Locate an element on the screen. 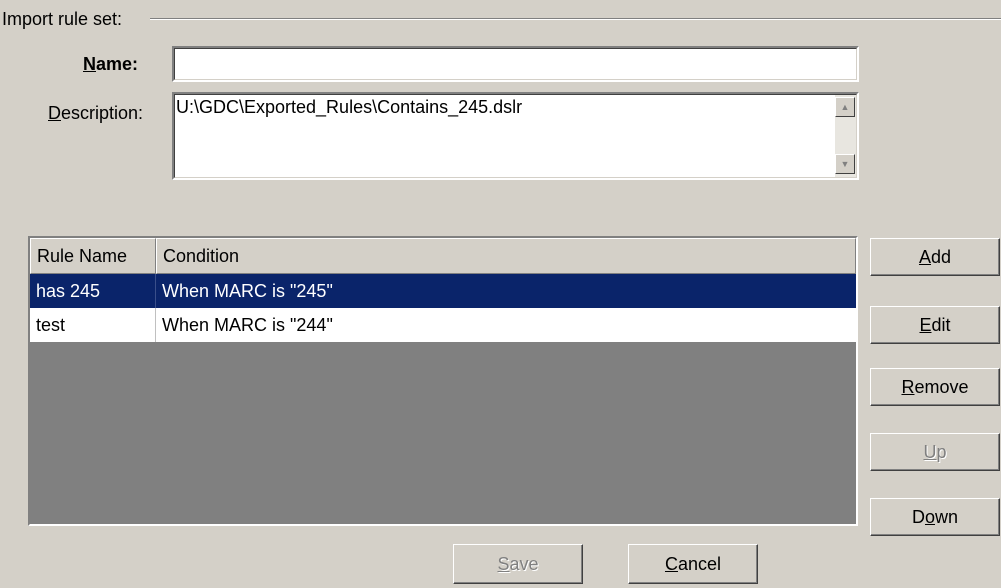  edit-button: Edit is located at coordinates (935, 325).